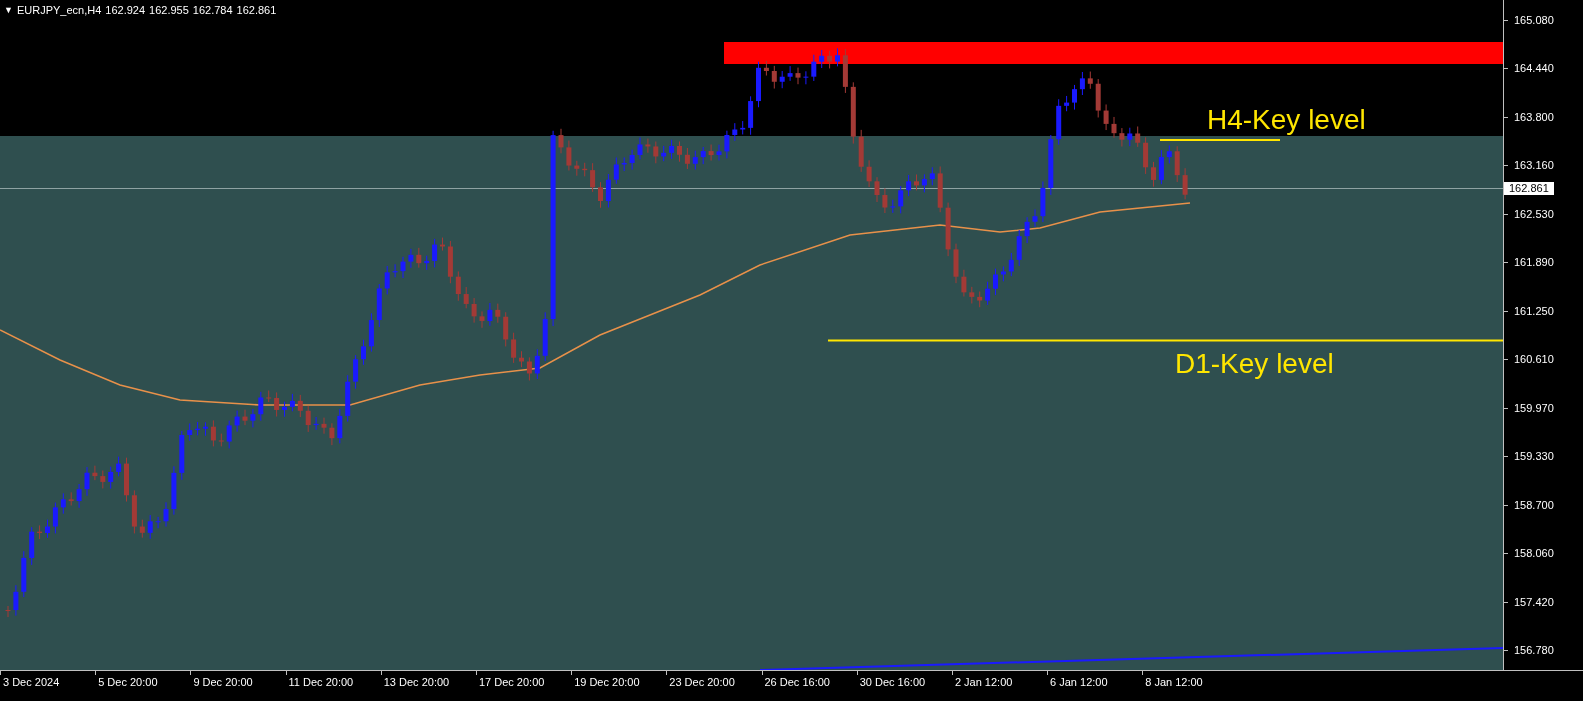  What do you see at coordinates (1529, 188) in the screenshot?
I see `current-price-tag: 162.861` at bounding box center [1529, 188].